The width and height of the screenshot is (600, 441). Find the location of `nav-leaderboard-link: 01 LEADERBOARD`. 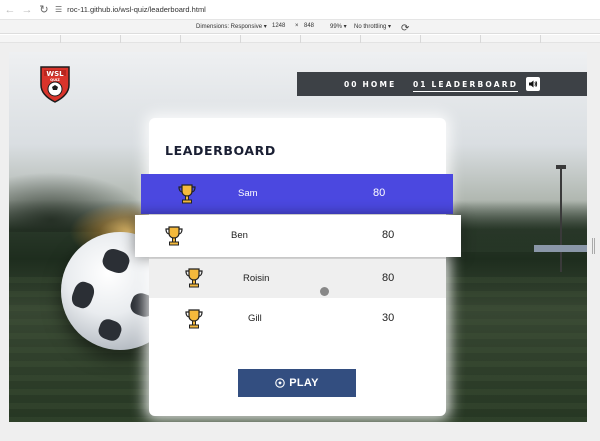

nav-leaderboard-link: 01 LEADERBOARD is located at coordinates (466, 86).